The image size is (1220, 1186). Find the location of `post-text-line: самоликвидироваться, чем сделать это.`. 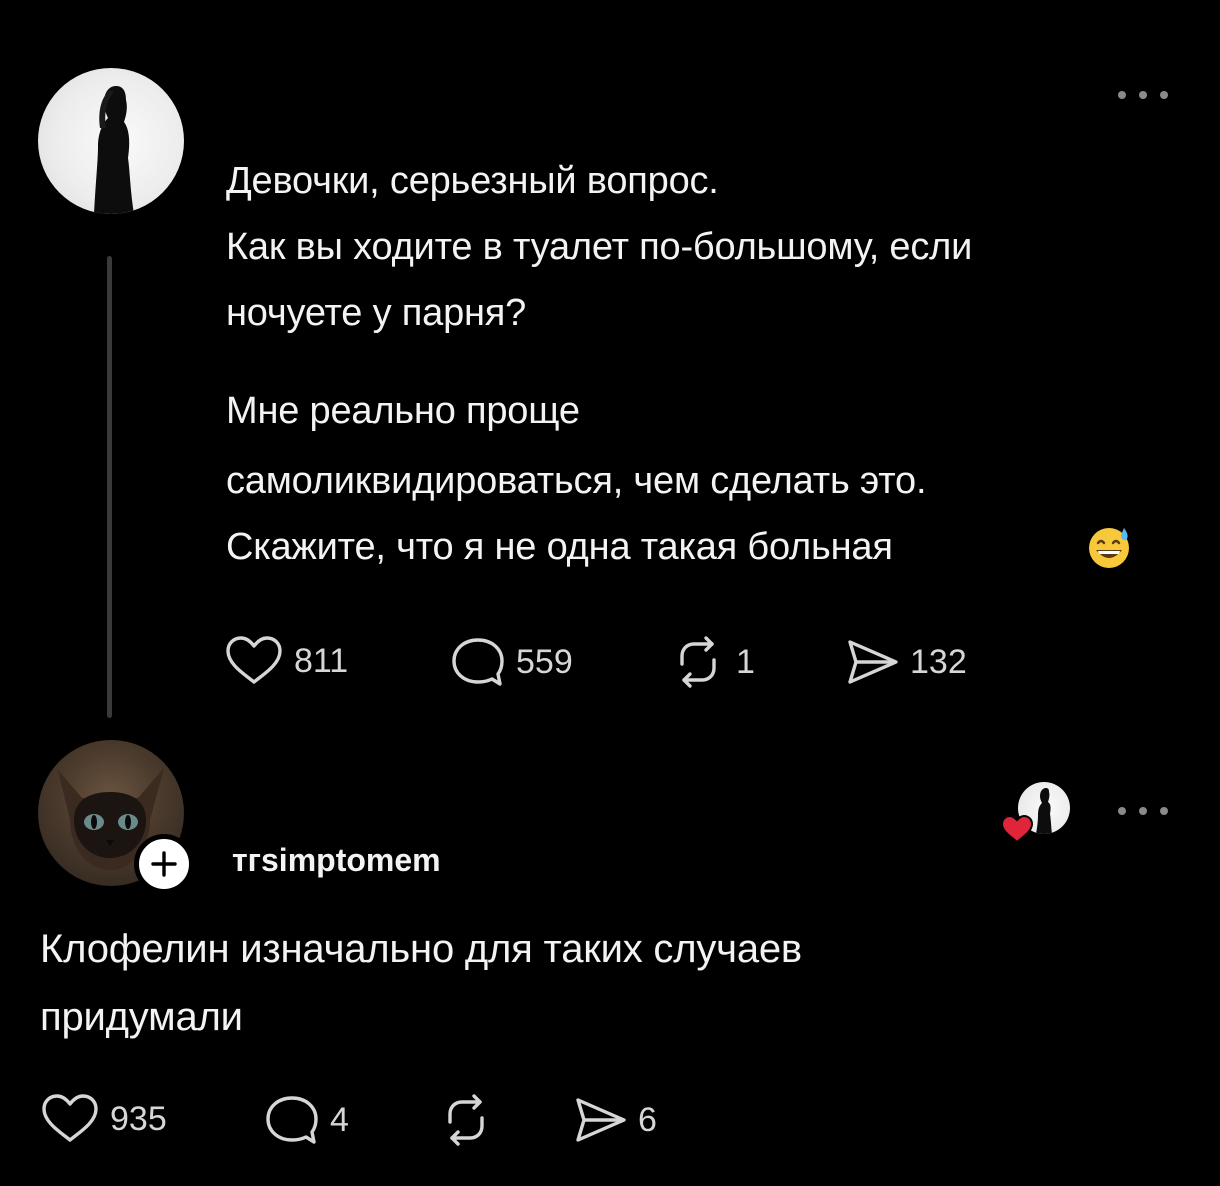

post-text-line: самоликвидироваться, чем сделать это. is located at coordinates (576, 481).